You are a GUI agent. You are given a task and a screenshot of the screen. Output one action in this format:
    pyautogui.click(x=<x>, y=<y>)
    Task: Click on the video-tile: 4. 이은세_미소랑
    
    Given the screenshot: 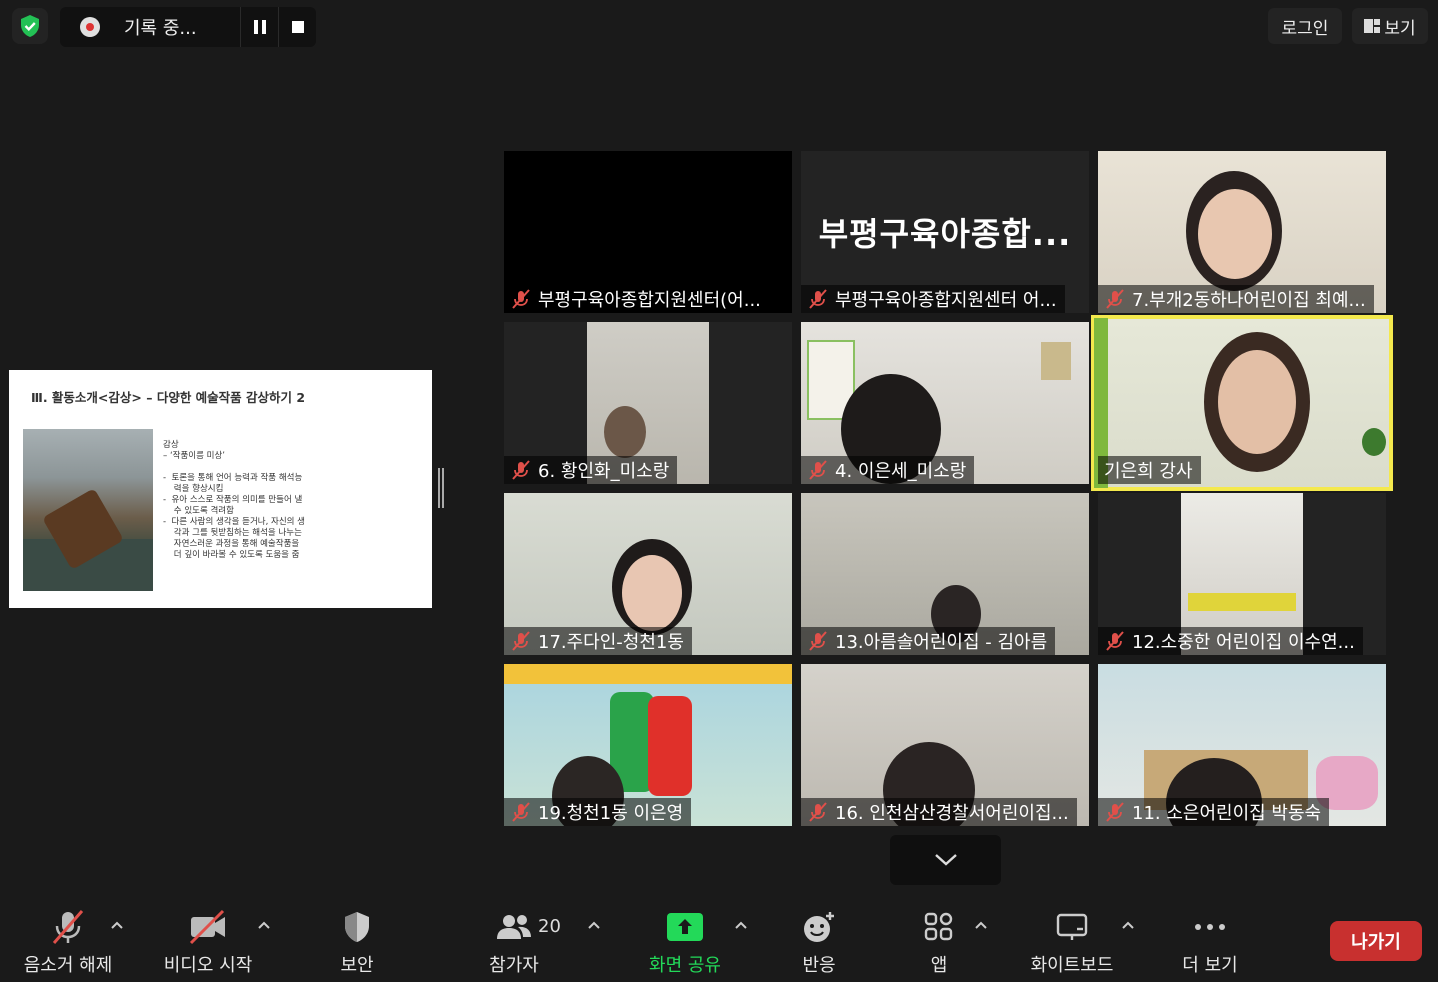 What is the action you would take?
    pyautogui.click(x=945, y=403)
    